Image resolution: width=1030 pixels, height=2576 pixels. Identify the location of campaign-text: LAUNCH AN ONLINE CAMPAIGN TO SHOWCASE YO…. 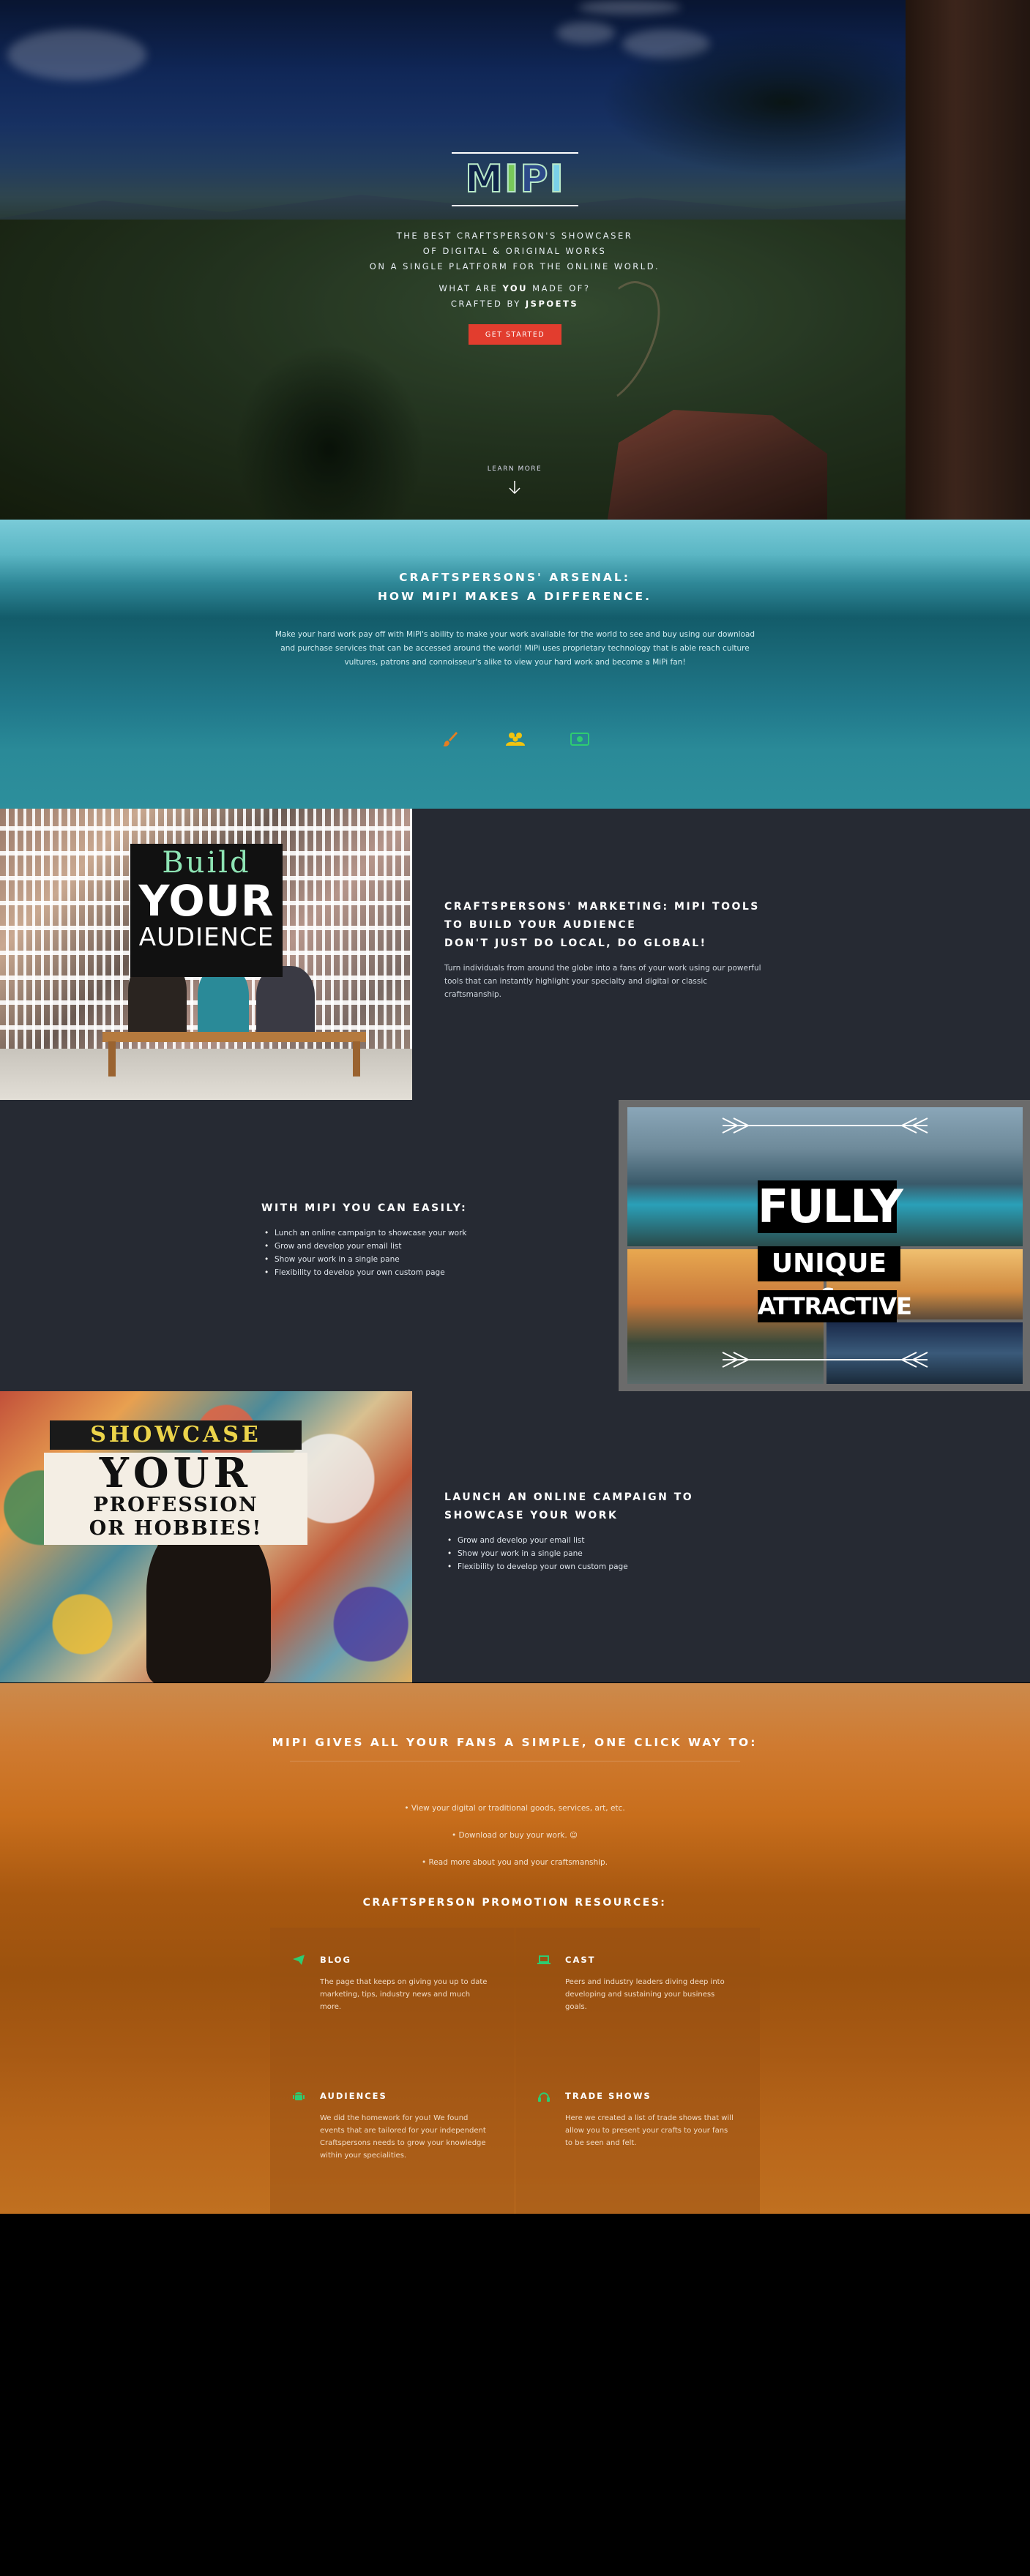
(609, 1531).